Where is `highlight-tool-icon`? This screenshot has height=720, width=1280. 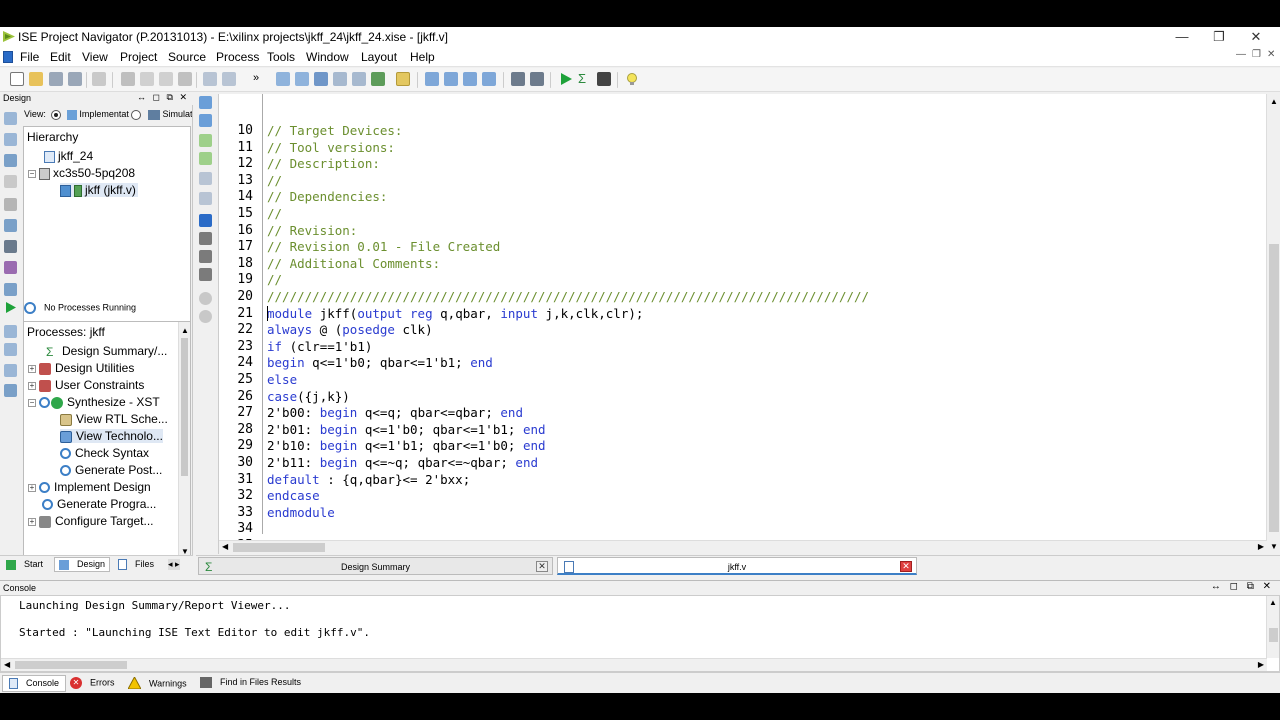
highlight-tool-icon is located at coordinates (403, 79).